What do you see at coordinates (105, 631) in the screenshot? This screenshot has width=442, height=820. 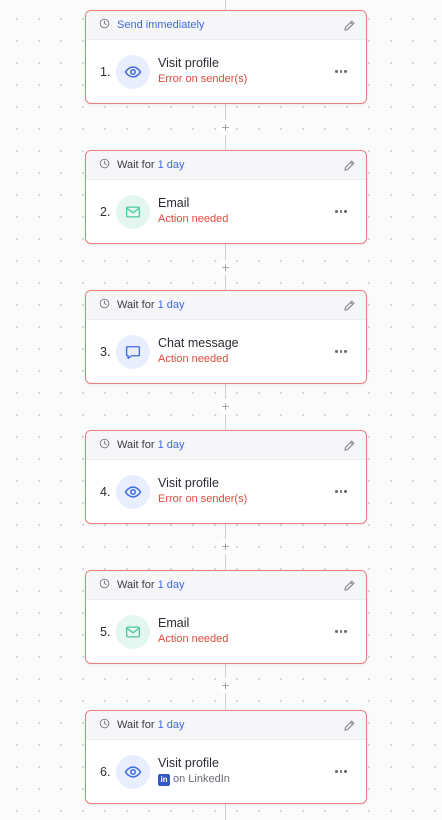 I see `step-number: 5.` at bounding box center [105, 631].